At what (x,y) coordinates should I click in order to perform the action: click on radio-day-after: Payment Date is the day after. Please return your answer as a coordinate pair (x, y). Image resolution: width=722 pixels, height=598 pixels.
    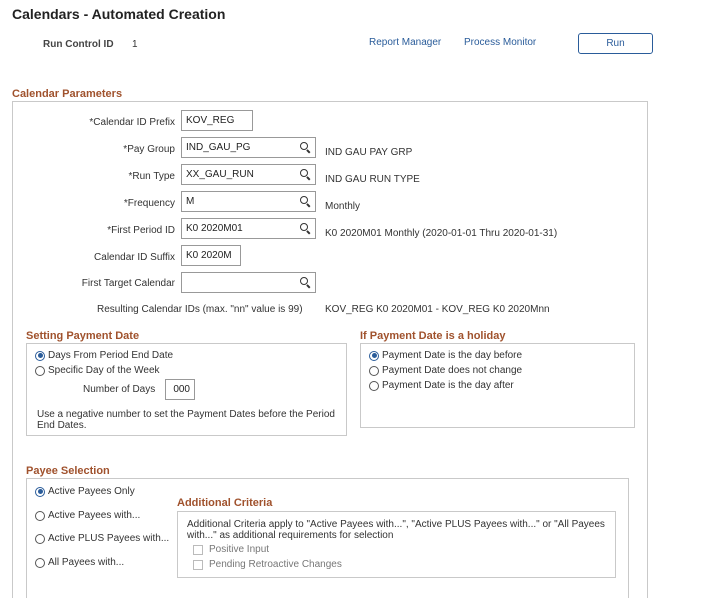
    Looking at the image, I should click on (441, 385).